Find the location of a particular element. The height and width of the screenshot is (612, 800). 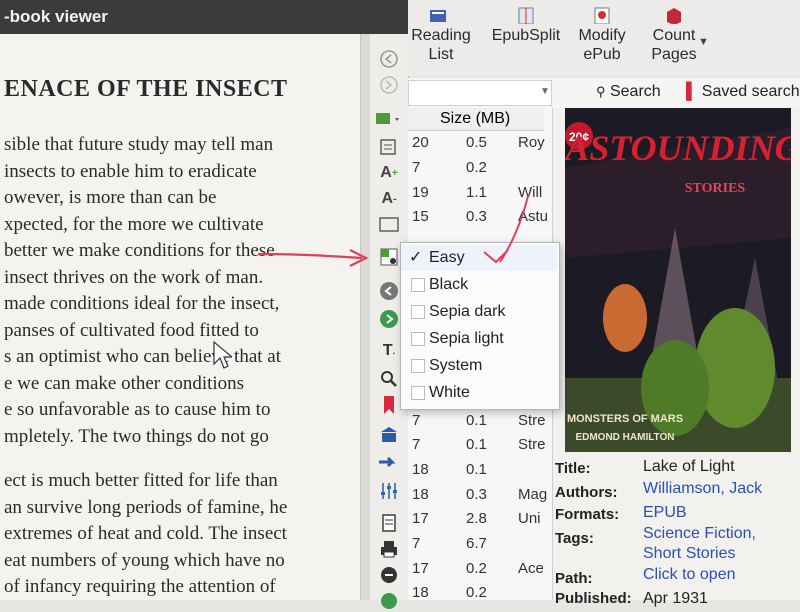

search-icon: ⚲ is located at coordinates (601, 91).